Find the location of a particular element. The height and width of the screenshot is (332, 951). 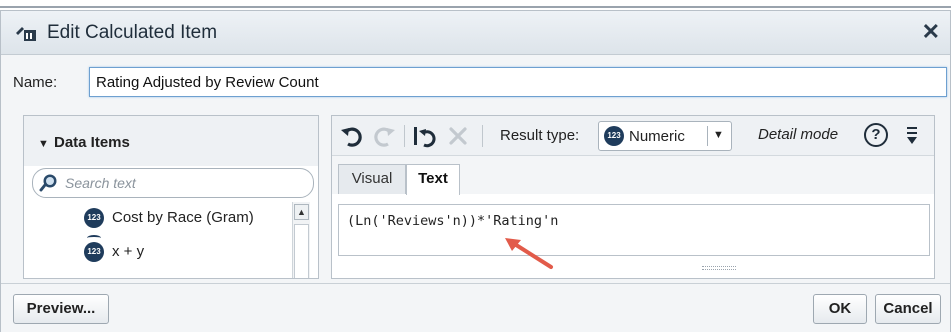

clear-icon is located at coordinates (458, 136).